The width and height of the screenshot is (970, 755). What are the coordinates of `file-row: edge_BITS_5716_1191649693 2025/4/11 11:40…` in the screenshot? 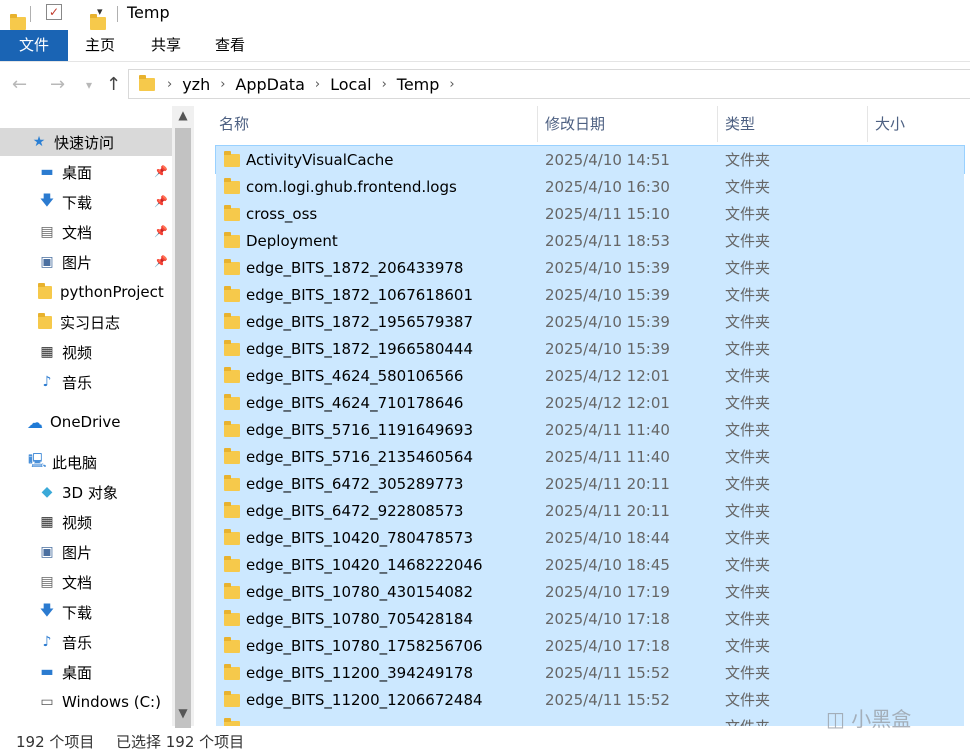 It's located at (590, 429).